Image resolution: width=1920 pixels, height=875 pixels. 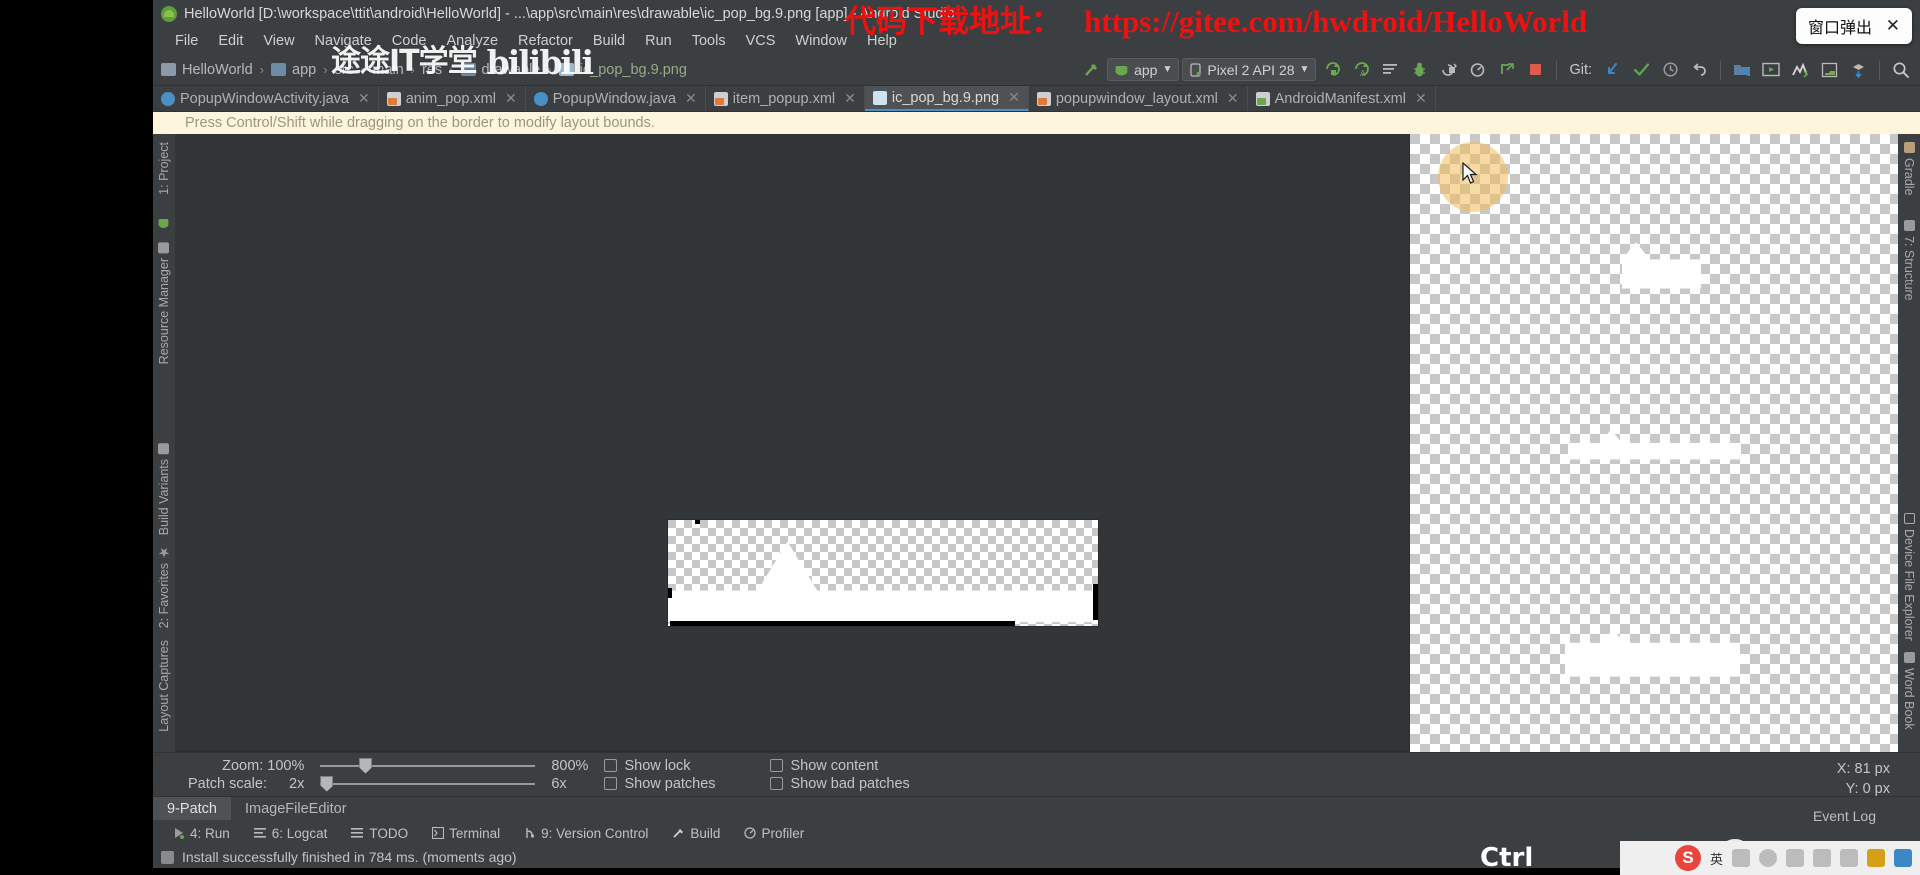 What do you see at coordinates (296, 808) in the screenshot?
I see `tab-image-file-editor: ImageFileEditor` at bounding box center [296, 808].